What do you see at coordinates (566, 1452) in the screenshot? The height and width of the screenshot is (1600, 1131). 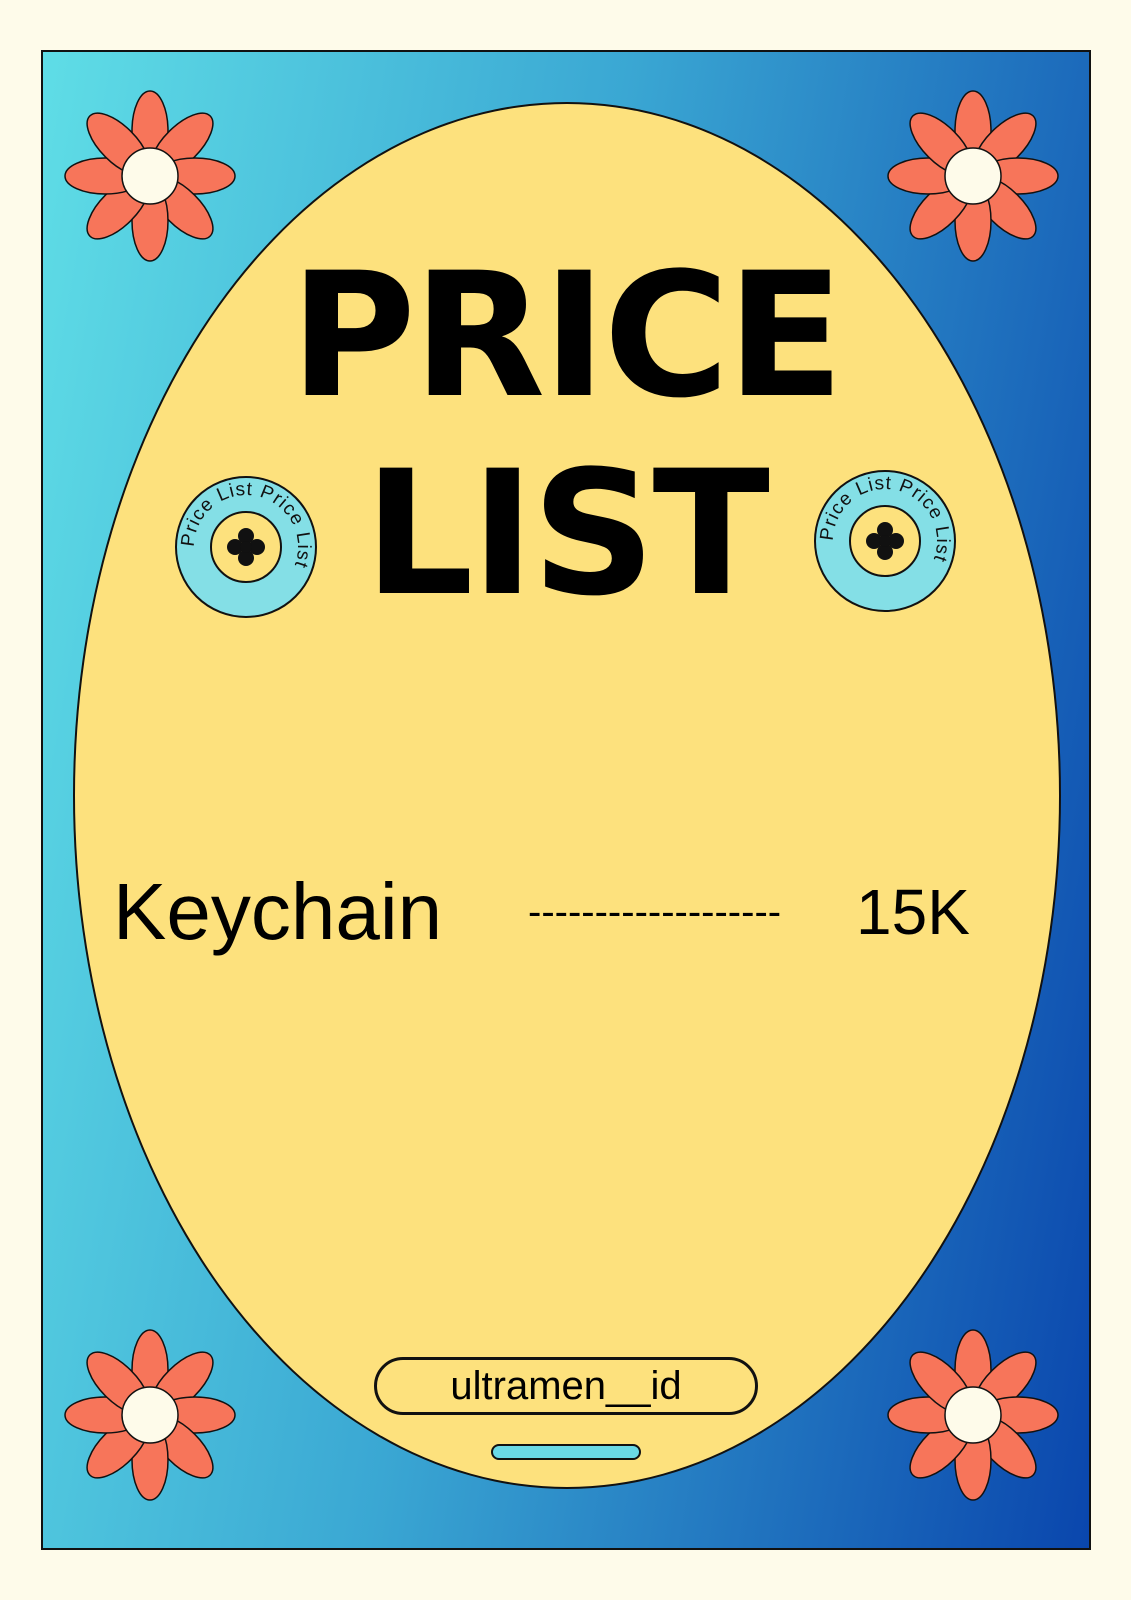 I see `decorative-bar` at bounding box center [566, 1452].